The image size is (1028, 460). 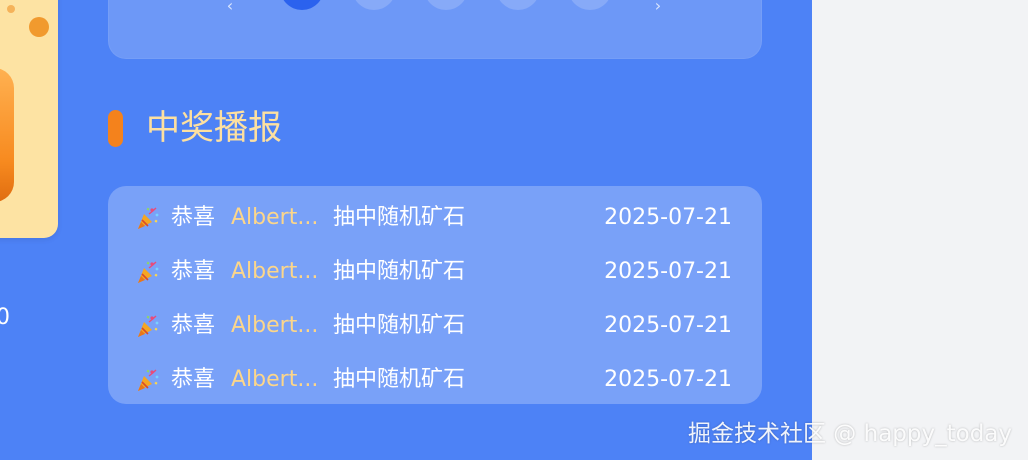 I want to click on decor-dot-small, so click(x=11, y=9).